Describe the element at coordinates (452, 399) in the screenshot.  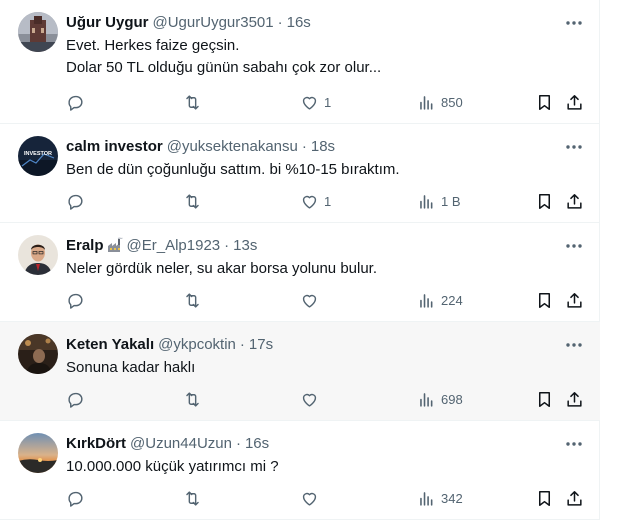
I see `view-count: 698` at that location.